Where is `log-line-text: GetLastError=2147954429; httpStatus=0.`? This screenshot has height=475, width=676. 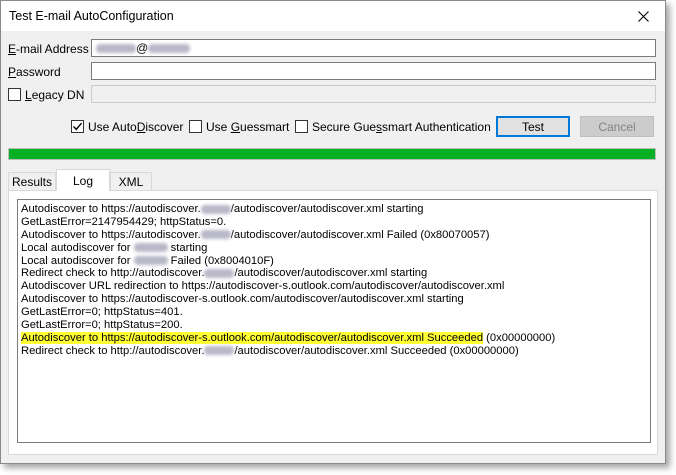
log-line-text: GetLastError=2147954429; httpStatus=0. is located at coordinates (124, 221).